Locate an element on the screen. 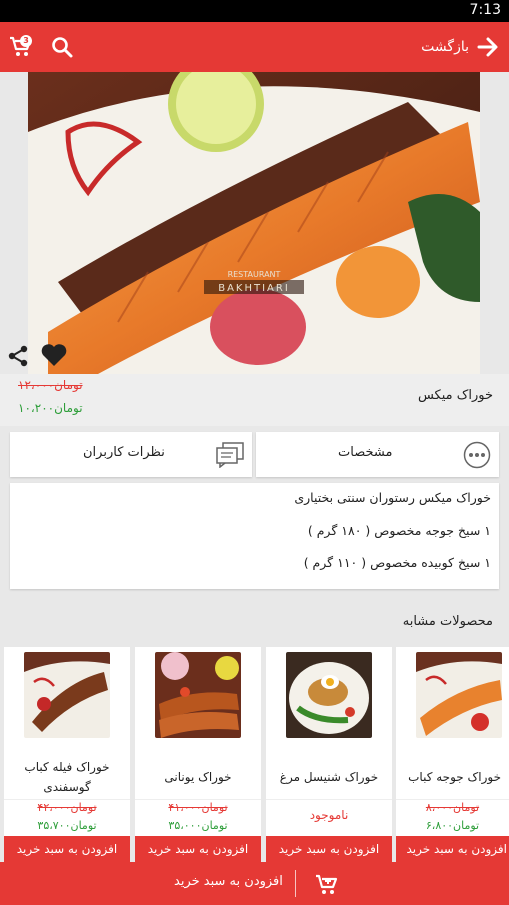 The width and height of the screenshot is (509, 905). similar-product-old-price: ۸،۰۰۰تومان is located at coordinates (452, 807).